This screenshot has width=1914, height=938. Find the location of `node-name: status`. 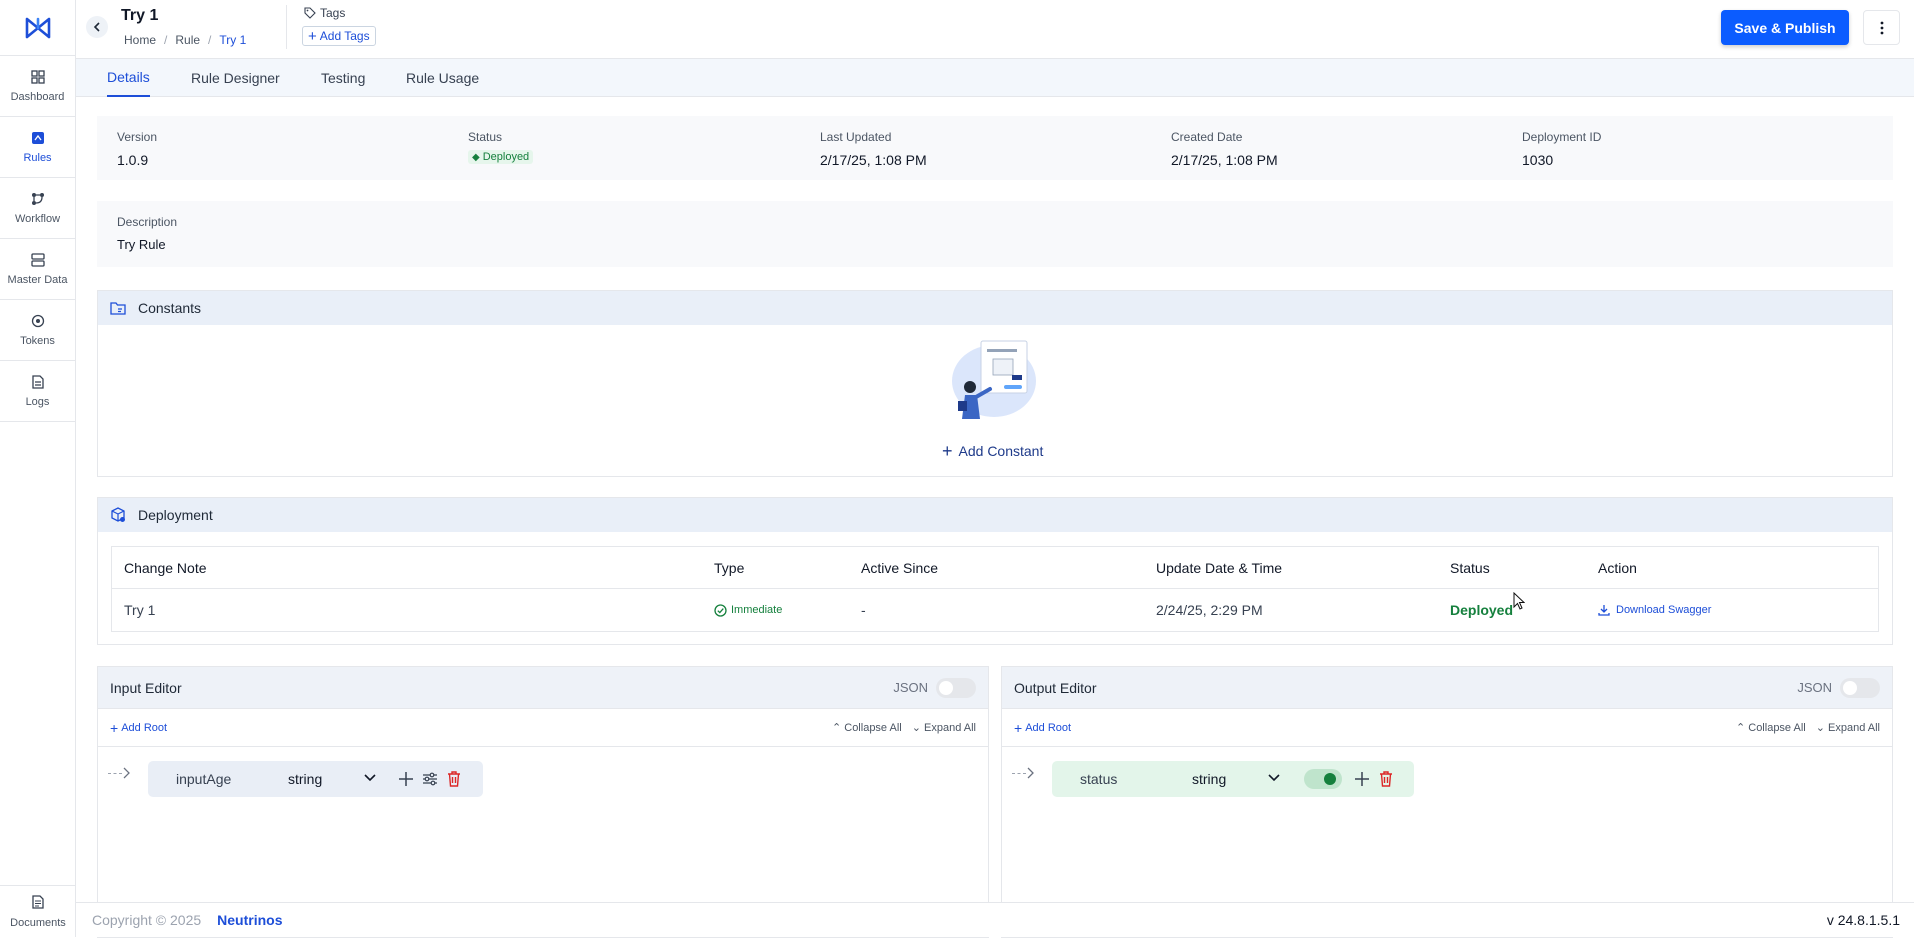

node-name: status is located at coordinates (1098, 779).